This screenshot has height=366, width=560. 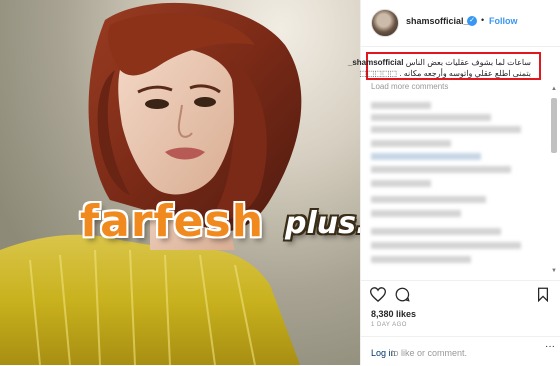 What do you see at coordinates (457, 185) in the screenshot?
I see `blurred-comments` at bounding box center [457, 185].